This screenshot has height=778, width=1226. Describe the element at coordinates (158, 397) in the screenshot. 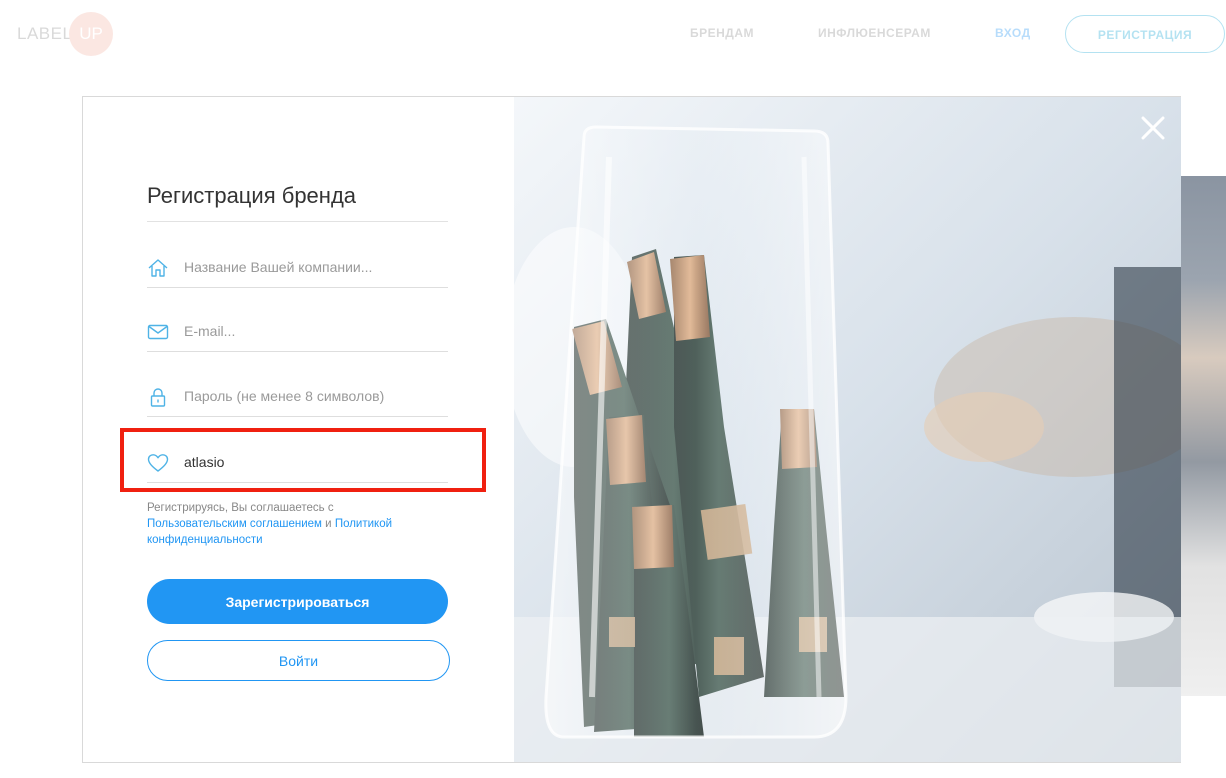

I see `lock-icon` at that location.